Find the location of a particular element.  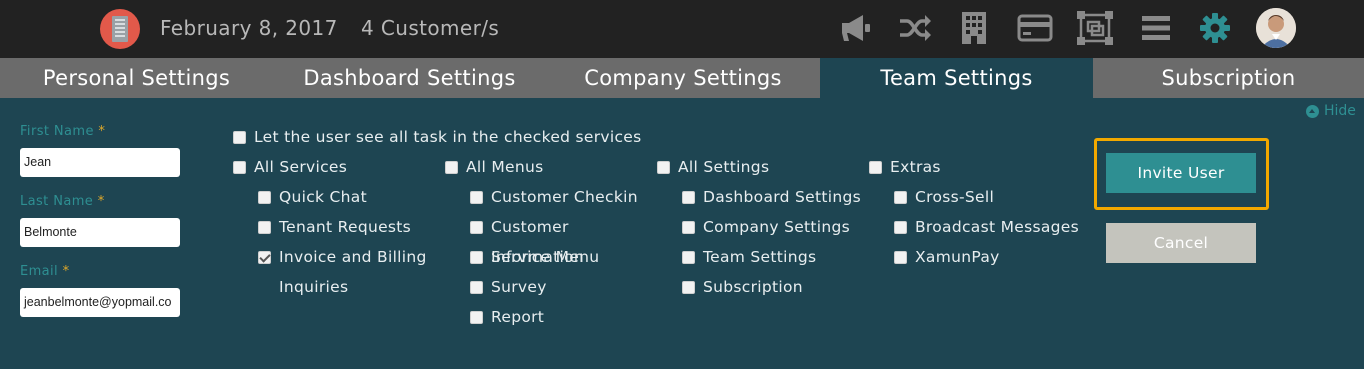

transform-icon is located at coordinates (1095, 28).